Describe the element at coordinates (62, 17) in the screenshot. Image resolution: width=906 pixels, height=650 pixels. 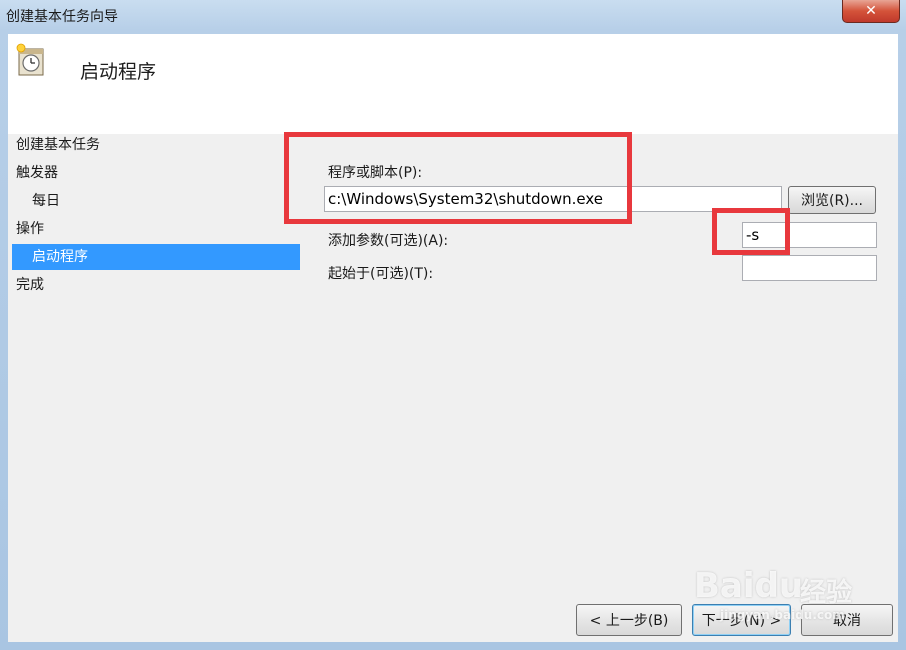
I see `window-title: 创建基本任务向导` at that location.